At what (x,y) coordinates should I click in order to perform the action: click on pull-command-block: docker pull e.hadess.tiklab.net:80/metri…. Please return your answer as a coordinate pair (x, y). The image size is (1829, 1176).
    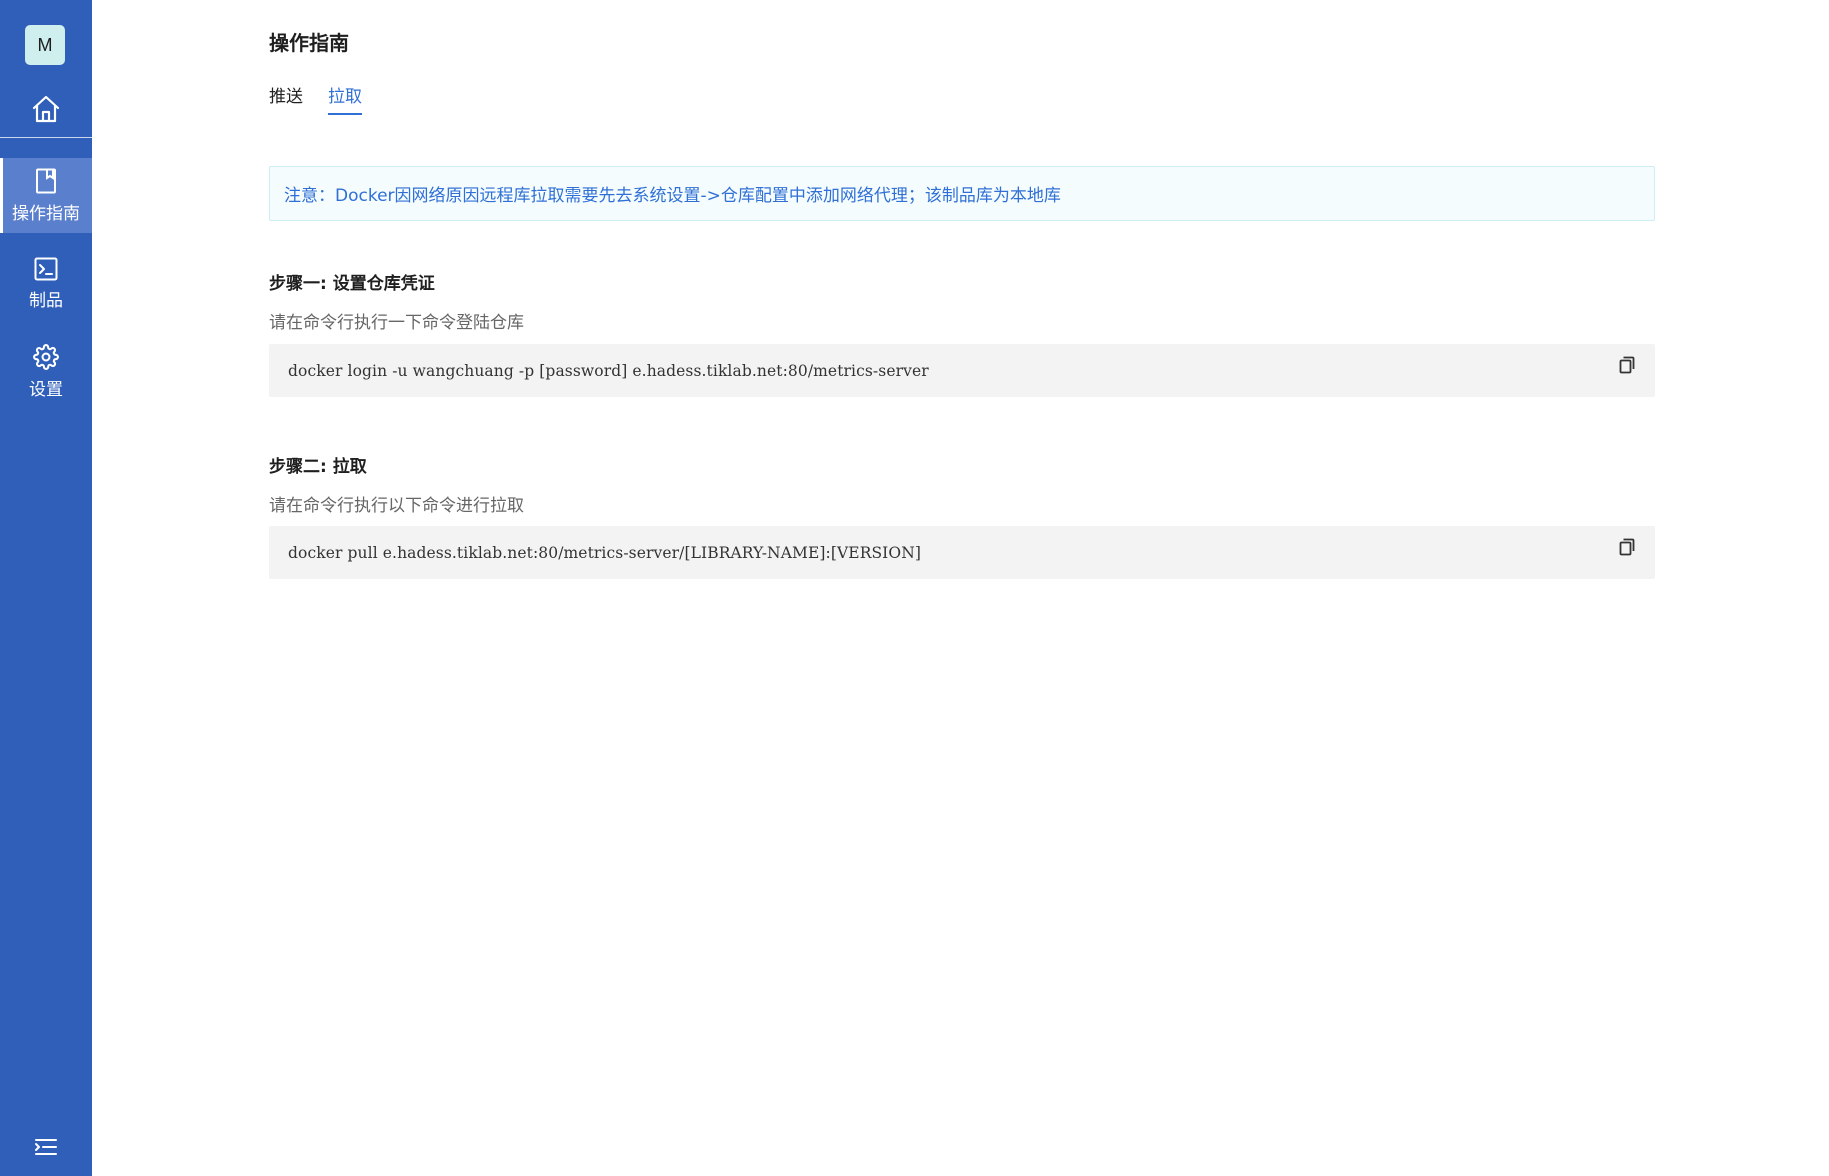
    Looking at the image, I should click on (962, 552).